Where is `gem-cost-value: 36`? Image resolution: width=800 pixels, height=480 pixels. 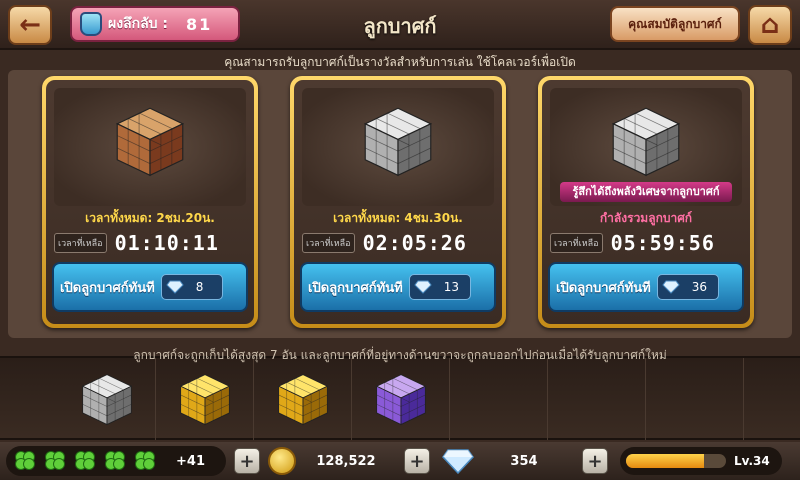
gem-cost-value: 36 is located at coordinates (699, 287).